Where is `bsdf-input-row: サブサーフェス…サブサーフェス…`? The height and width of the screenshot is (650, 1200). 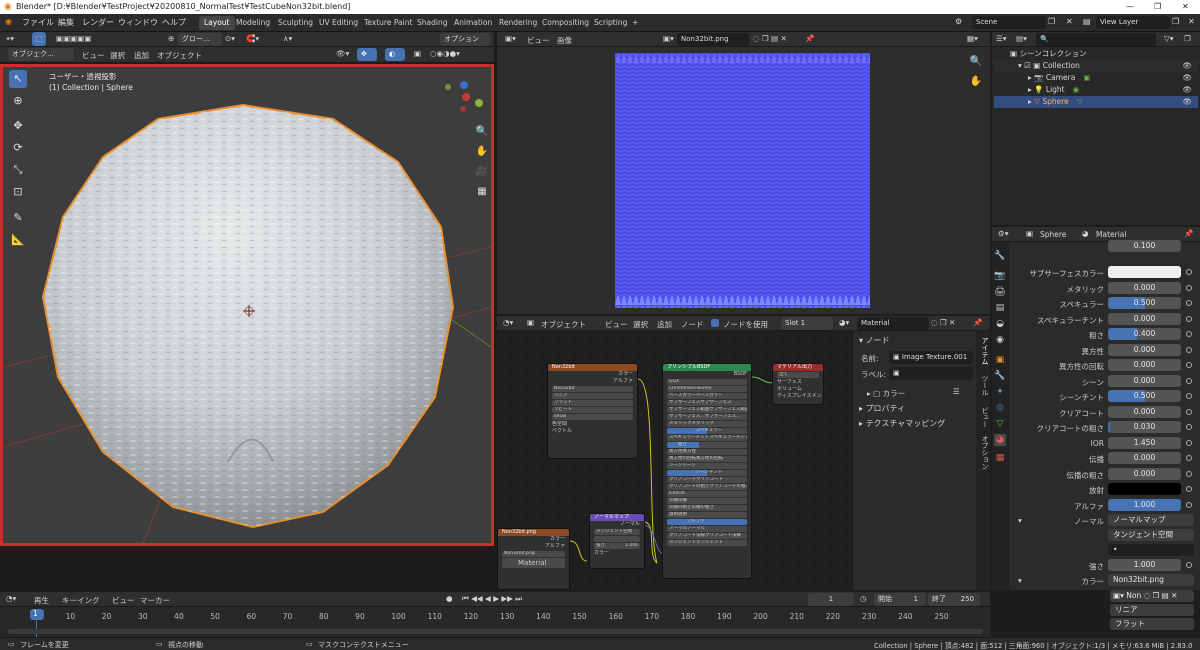 bsdf-input-row: サブサーフェス…サブサーフェス… is located at coordinates (707, 417).